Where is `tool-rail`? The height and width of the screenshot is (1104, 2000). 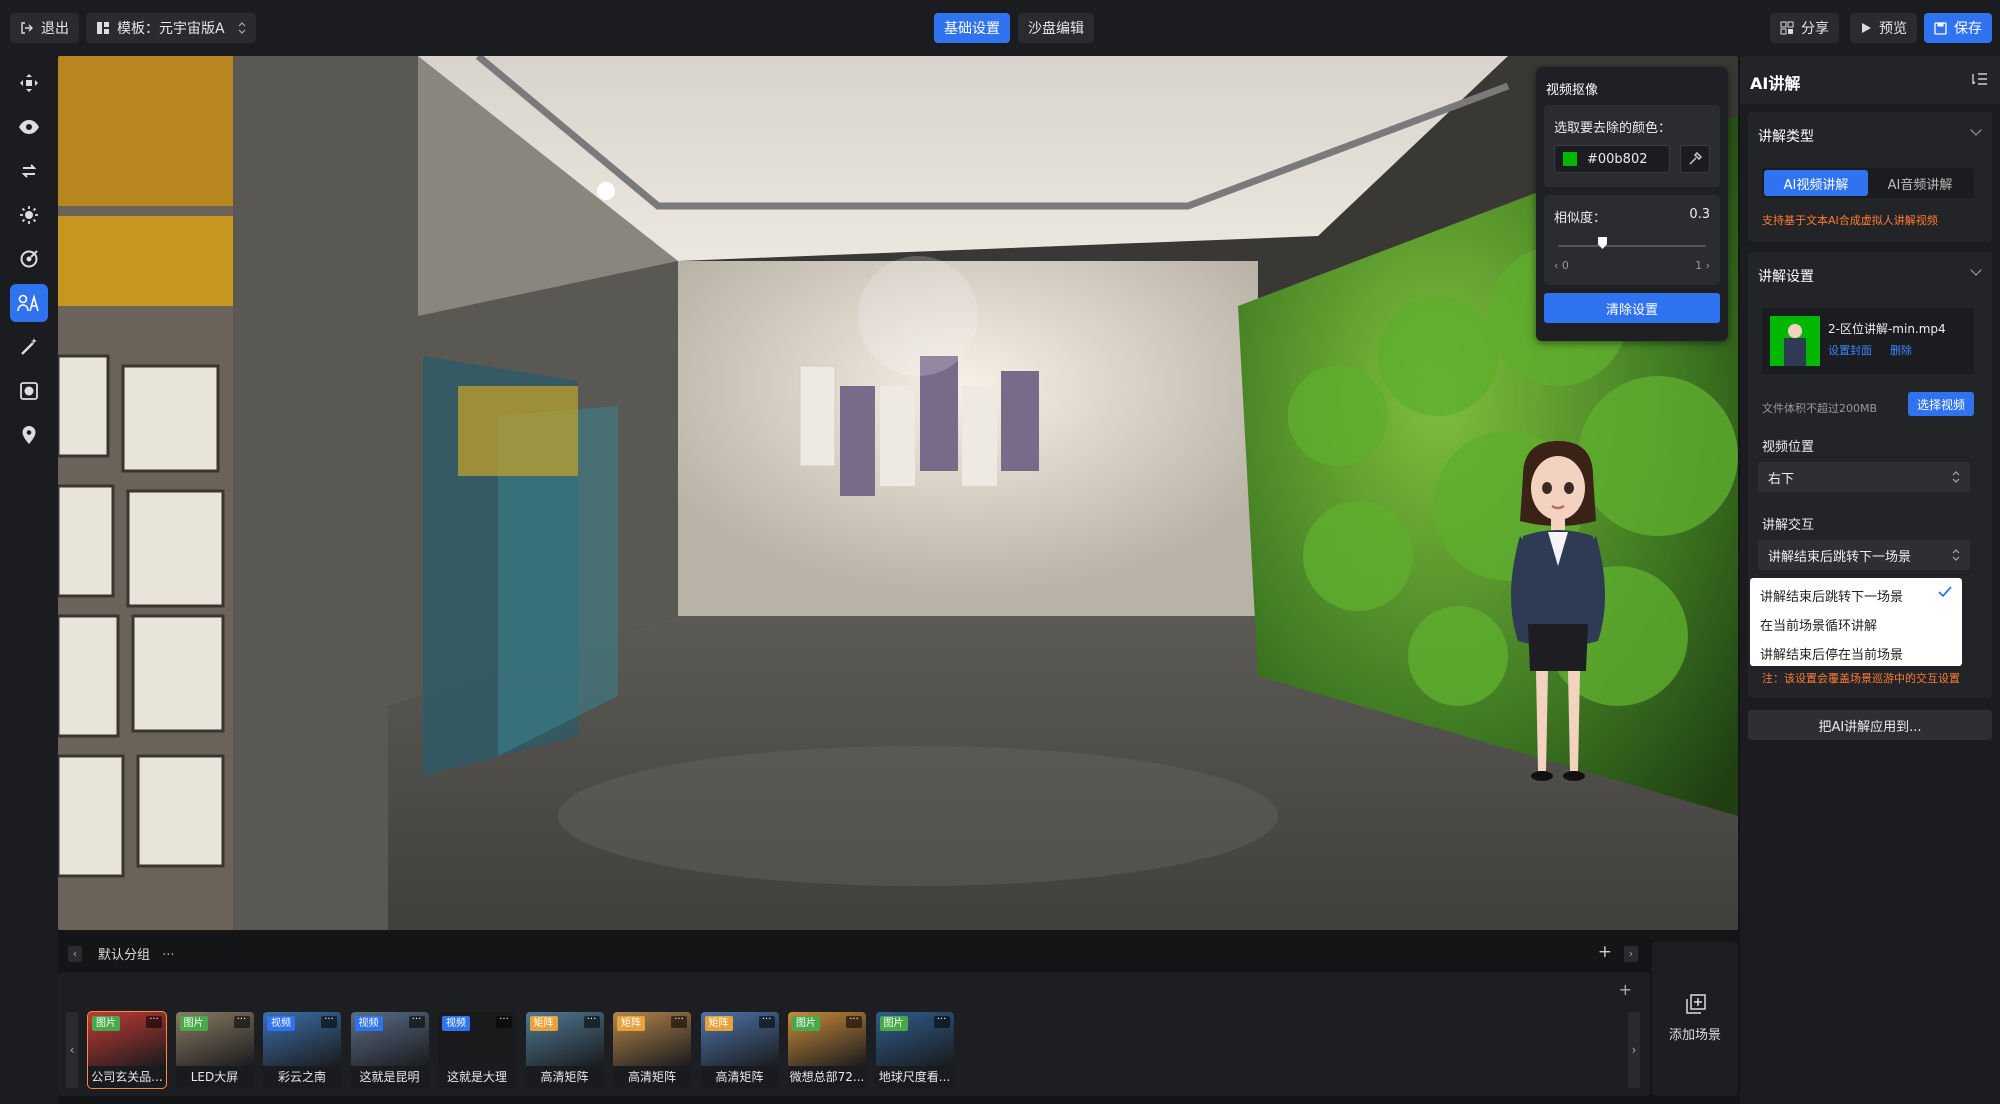
tool-rail is located at coordinates (29, 580).